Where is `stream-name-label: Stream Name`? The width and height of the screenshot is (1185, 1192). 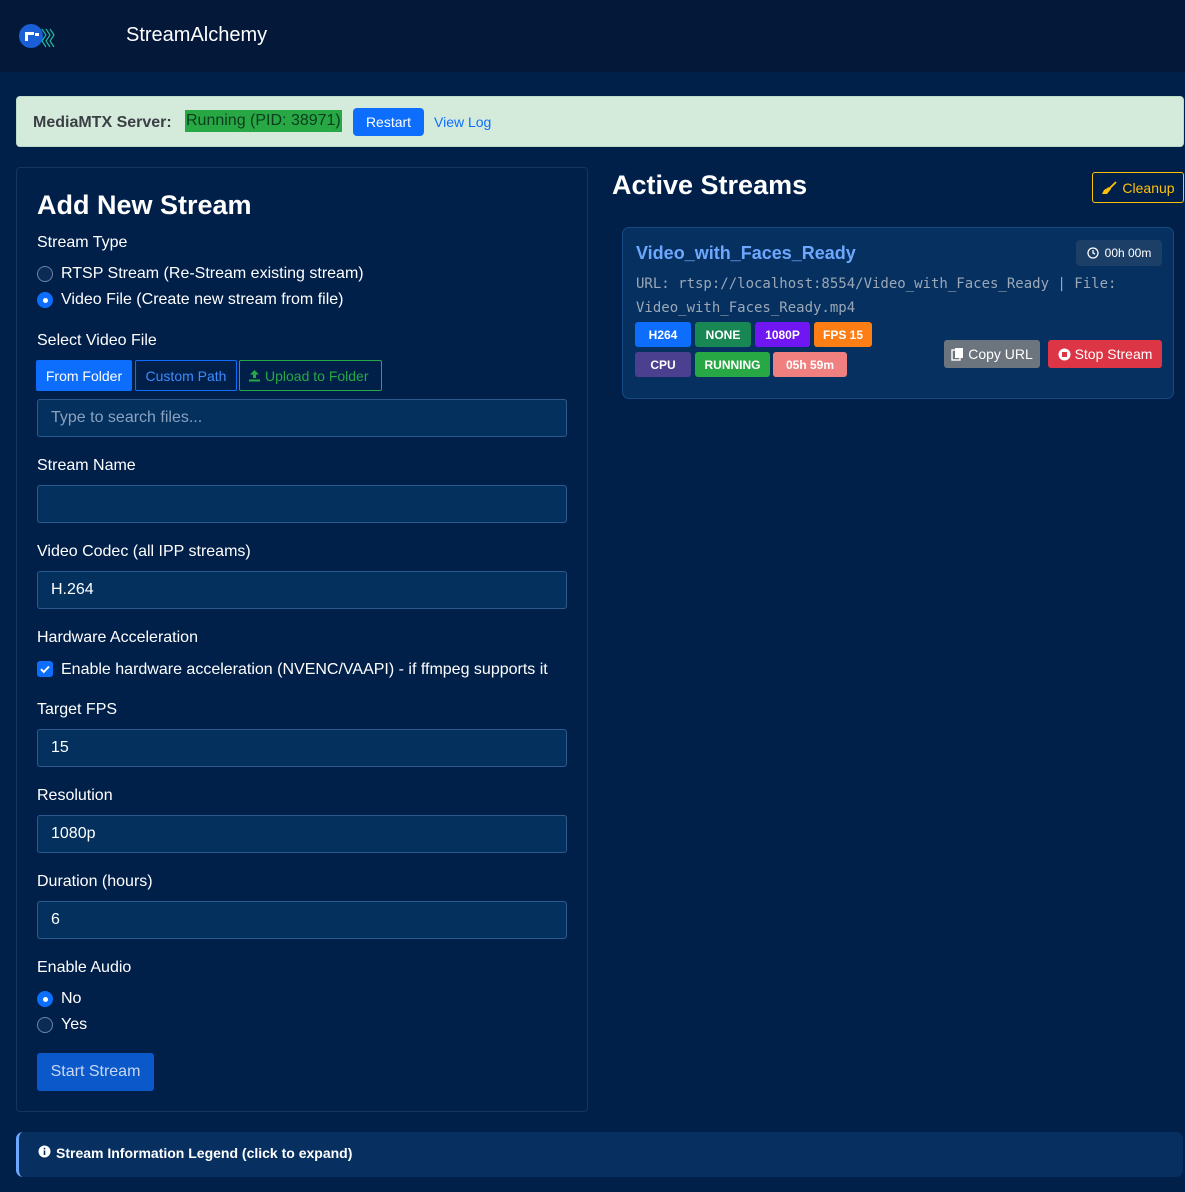 stream-name-label: Stream Name is located at coordinates (86, 465).